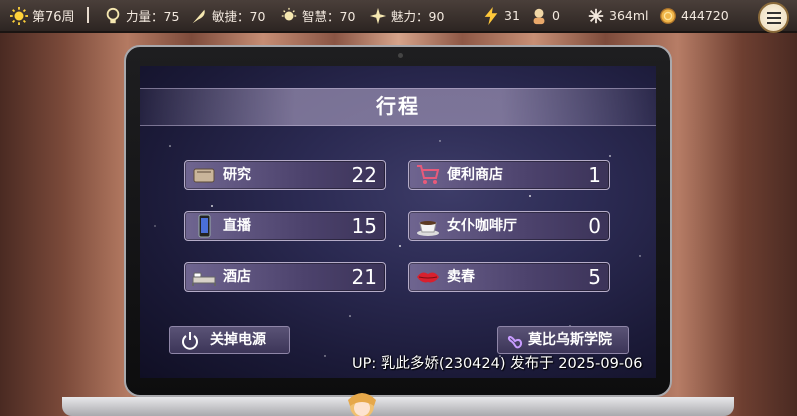  I want to click on screen-title: 行程, so click(398, 106).